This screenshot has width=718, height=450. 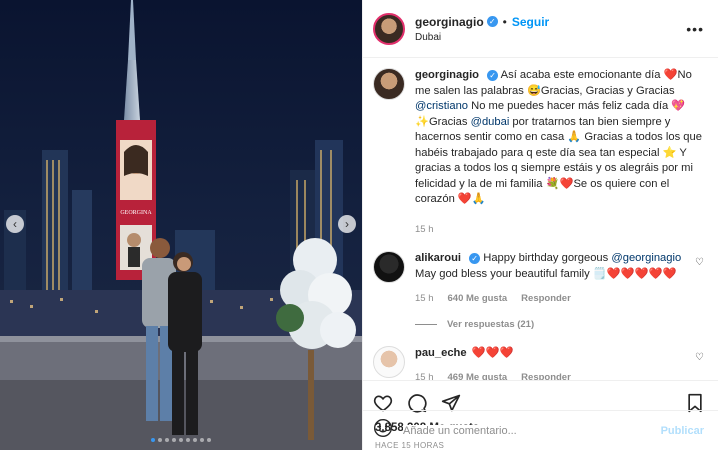 I want to click on caption-segment: ✨, so click(x=422, y=121).